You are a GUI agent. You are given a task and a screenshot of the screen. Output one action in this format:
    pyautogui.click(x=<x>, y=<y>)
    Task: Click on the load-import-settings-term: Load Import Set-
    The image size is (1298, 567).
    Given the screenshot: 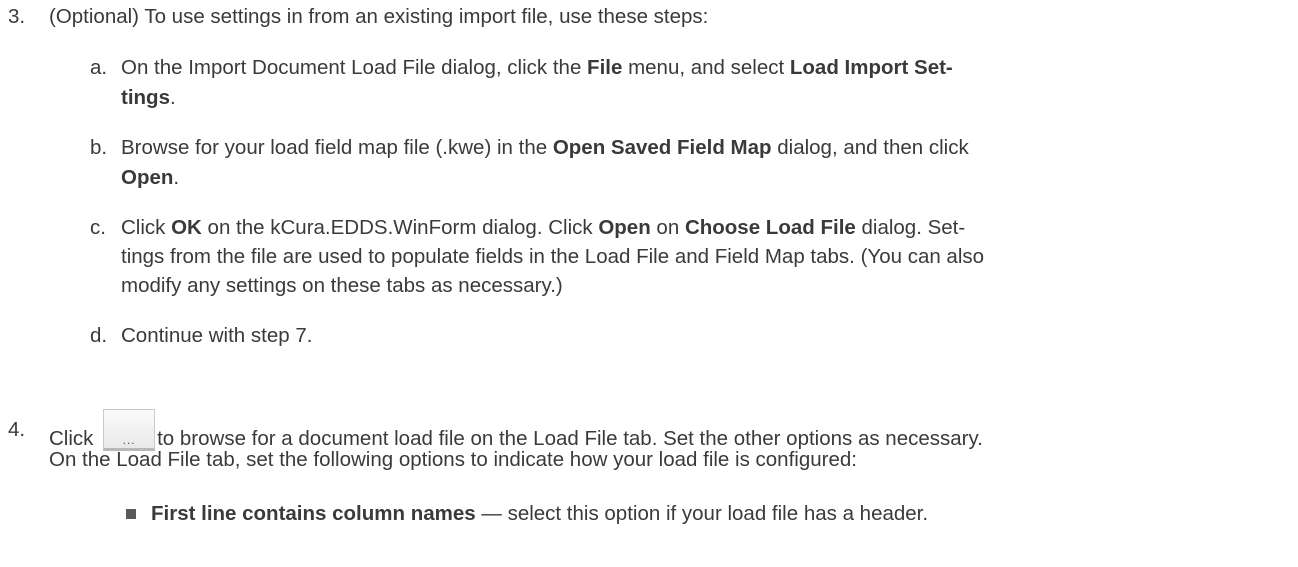 What is the action you would take?
    pyautogui.click(x=871, y=67)
    